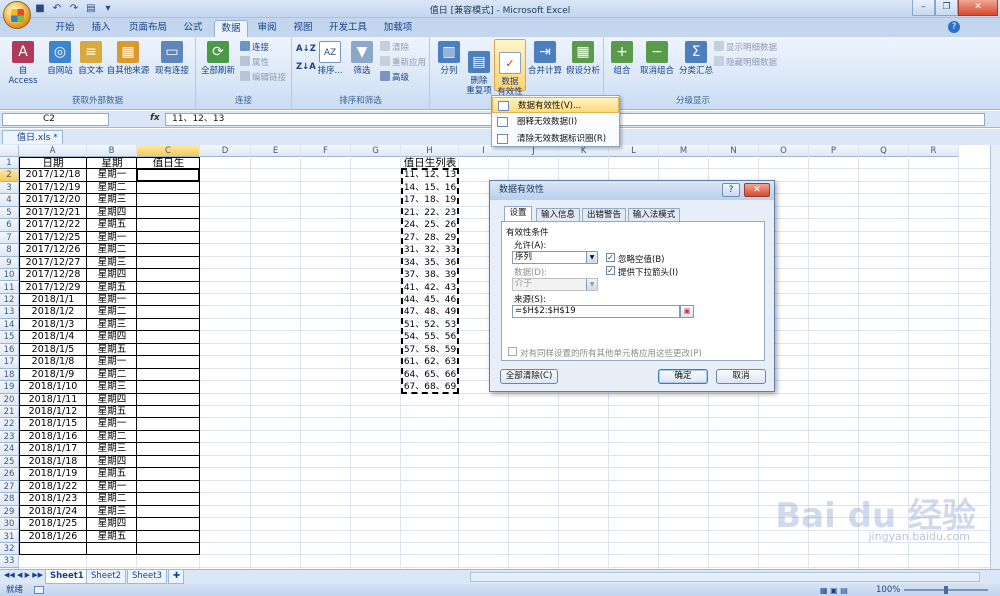  What do you see at coordinates (555, 257) in the screenshot?
I see `allow-select: 序列 ▼` at bounding box center [555, 257].